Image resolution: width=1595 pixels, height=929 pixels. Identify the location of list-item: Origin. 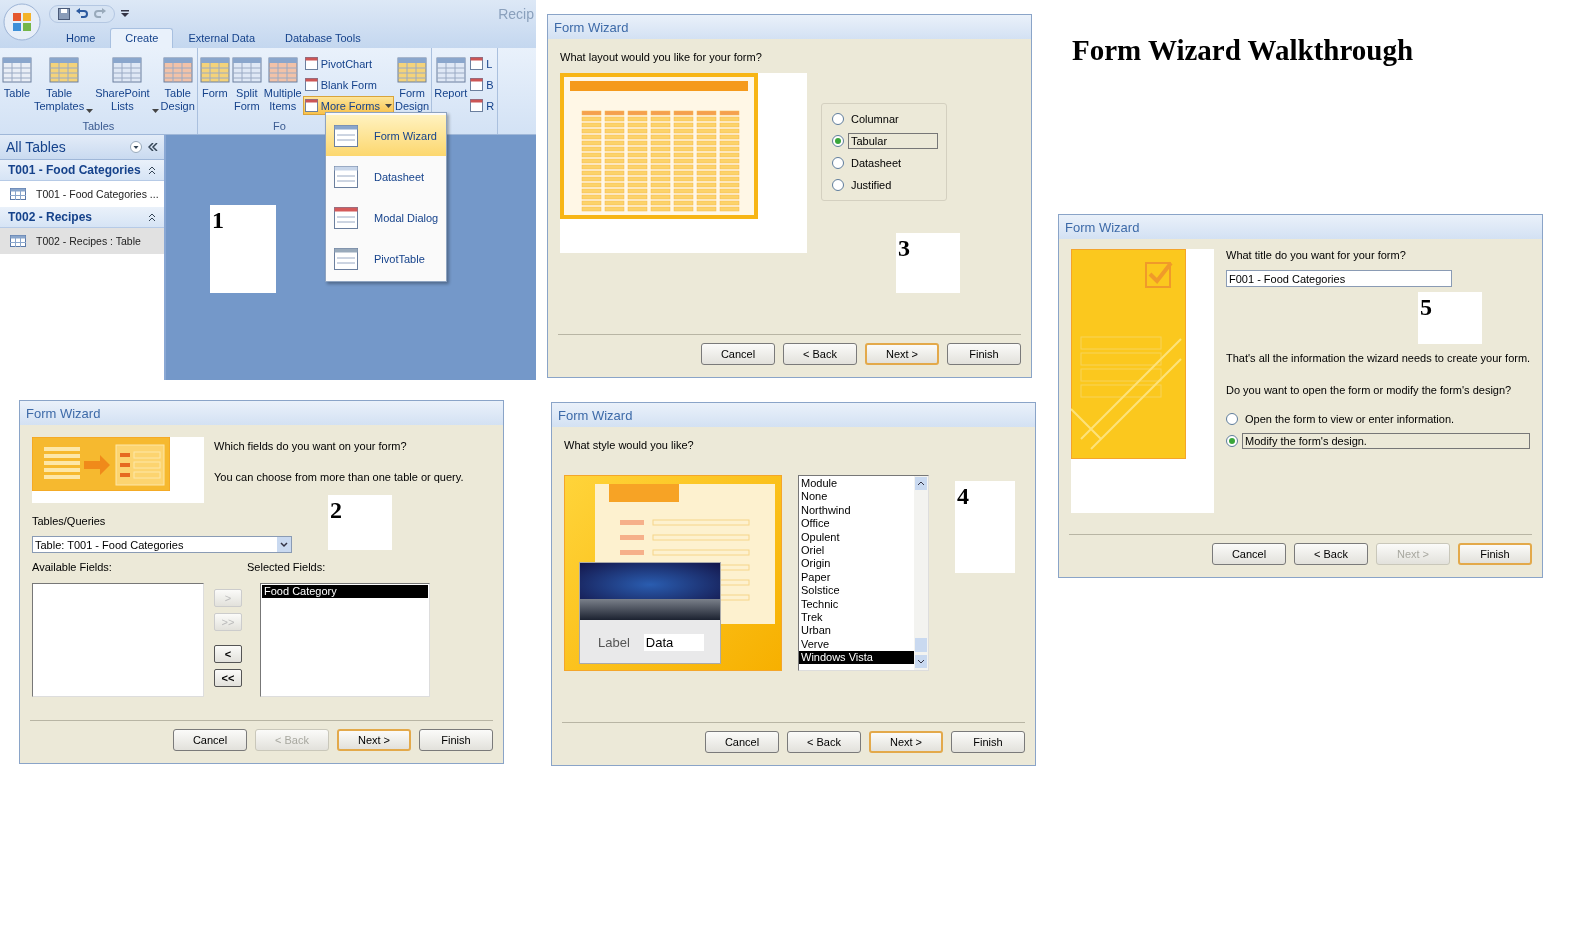
(856, 564).